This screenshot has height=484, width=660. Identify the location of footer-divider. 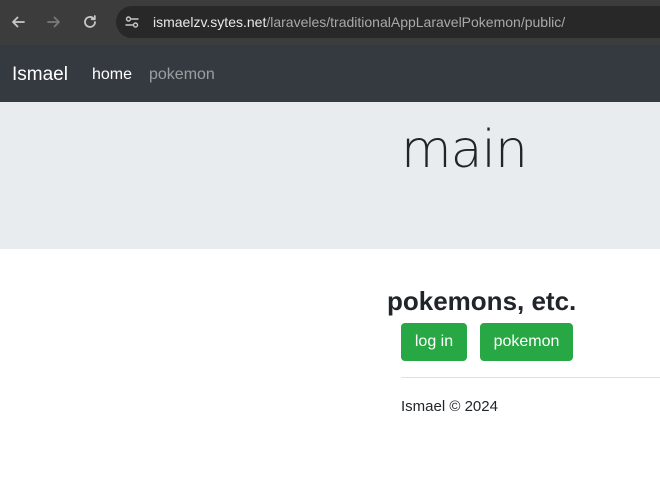
(530, 377).